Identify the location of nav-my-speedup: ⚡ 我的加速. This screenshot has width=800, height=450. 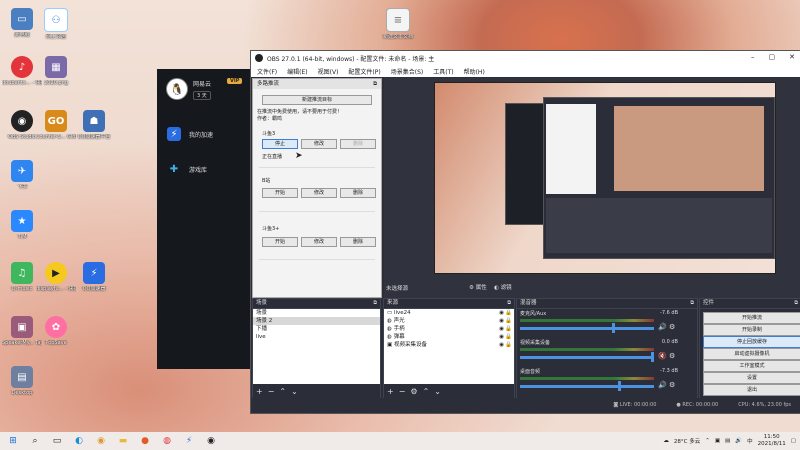
(207, 134).